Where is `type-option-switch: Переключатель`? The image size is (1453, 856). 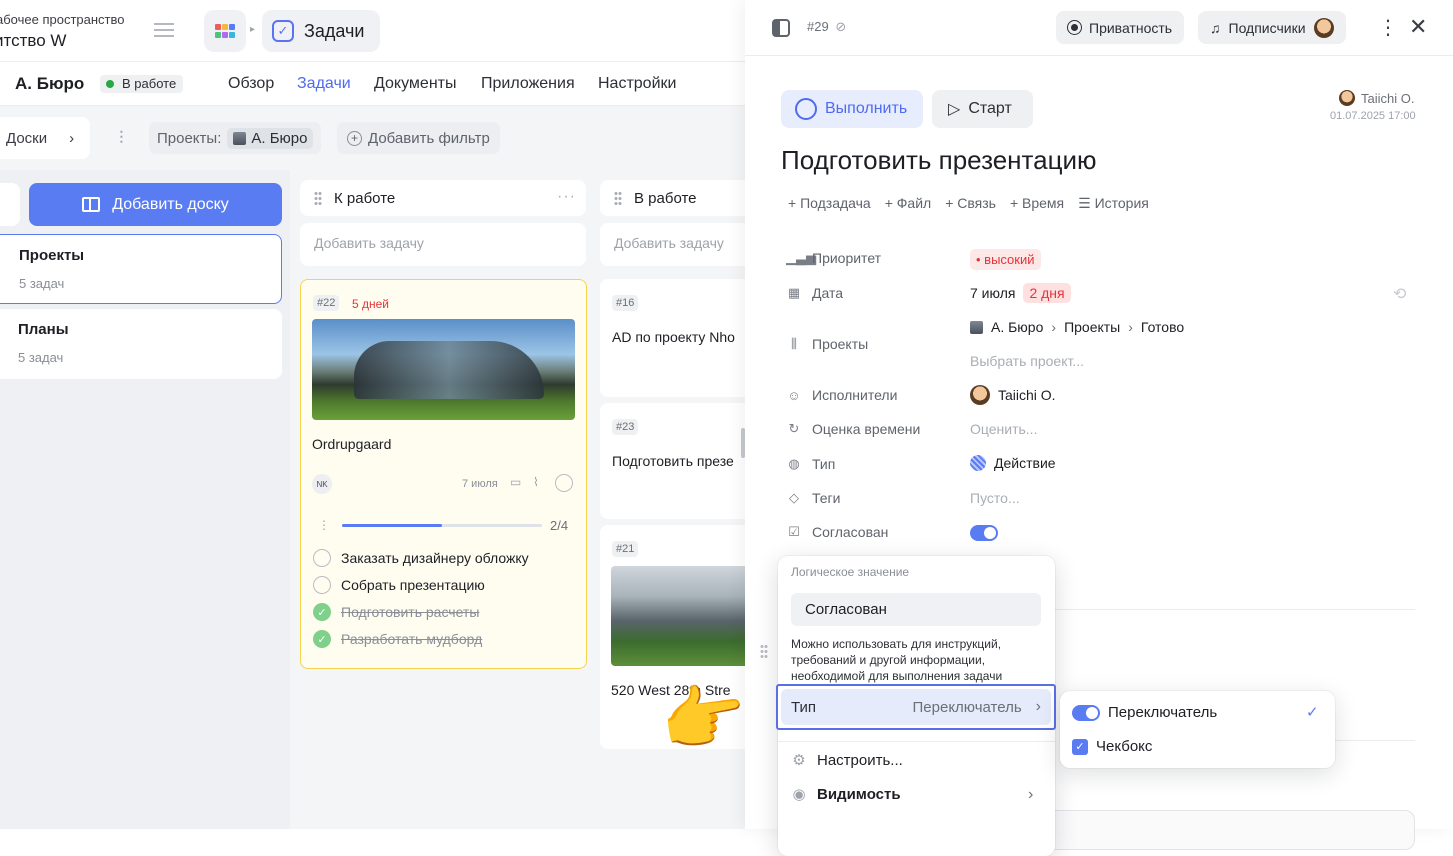
type-option-switch: Переключатель is located at coordinates (1144, 712).